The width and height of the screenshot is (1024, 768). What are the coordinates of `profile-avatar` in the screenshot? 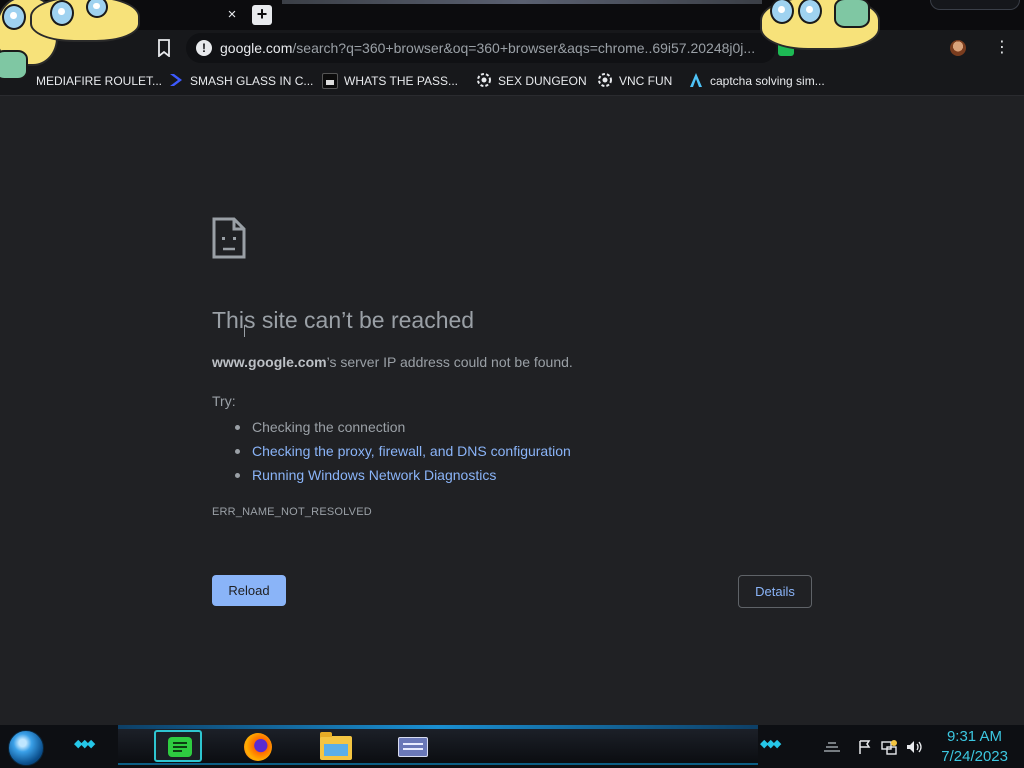 It's located at (958, 48).